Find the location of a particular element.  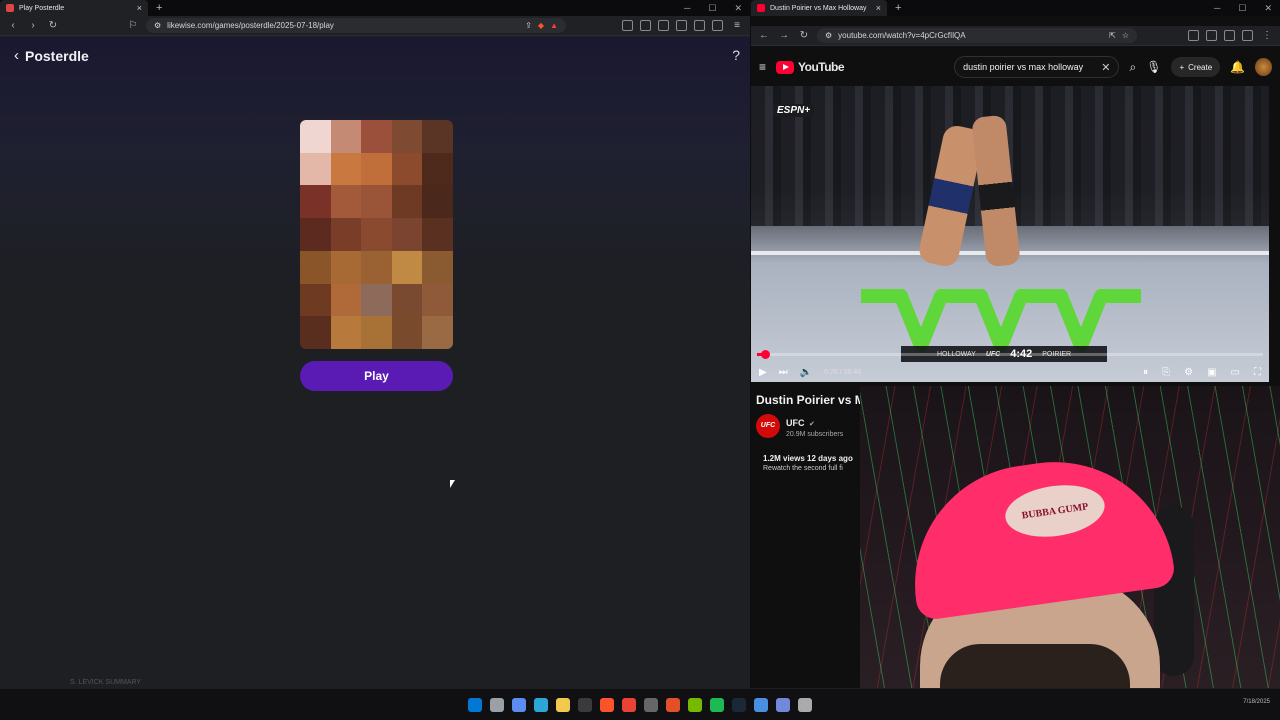

hamburger-menu-icon: ≡ is located at coordinates (762, 67).